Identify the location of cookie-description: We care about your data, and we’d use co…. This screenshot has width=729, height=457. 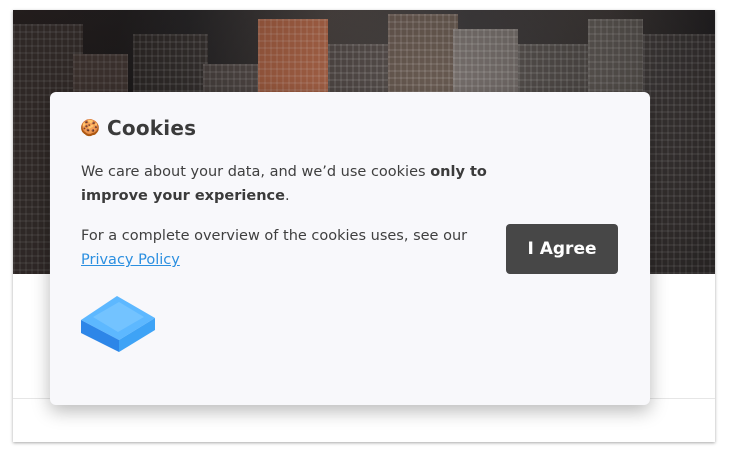
(291, 184).